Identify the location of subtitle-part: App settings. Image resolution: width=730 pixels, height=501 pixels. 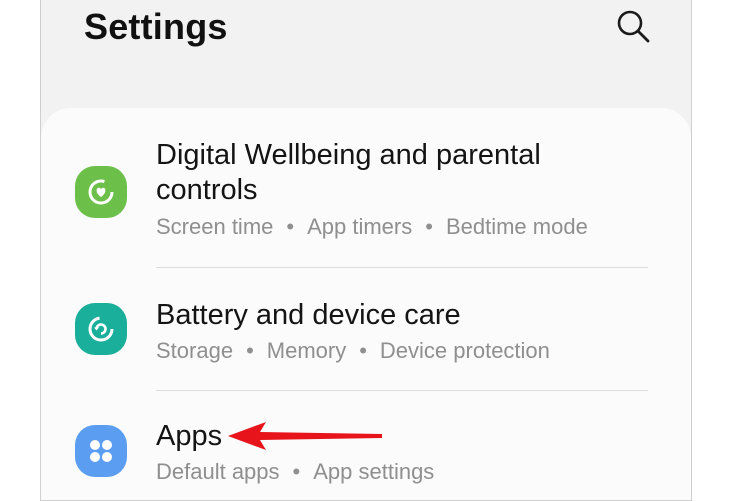
(374, 471).